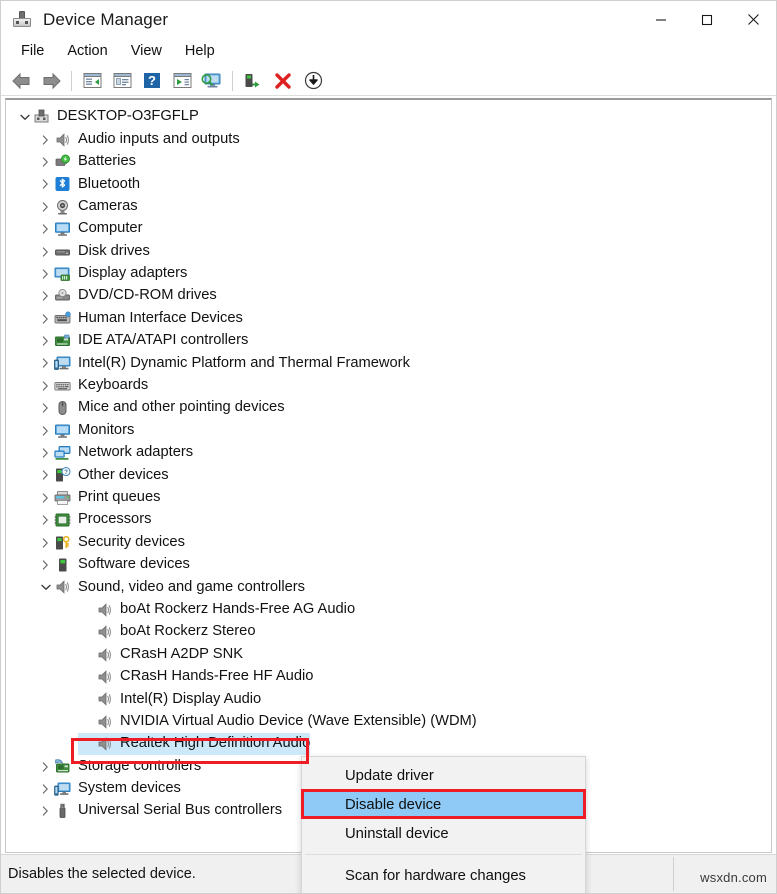  Describe the element at coordinates (388, 654) in the screenshot. I see `tree-item: CRasH A2DP SNK` at that location.